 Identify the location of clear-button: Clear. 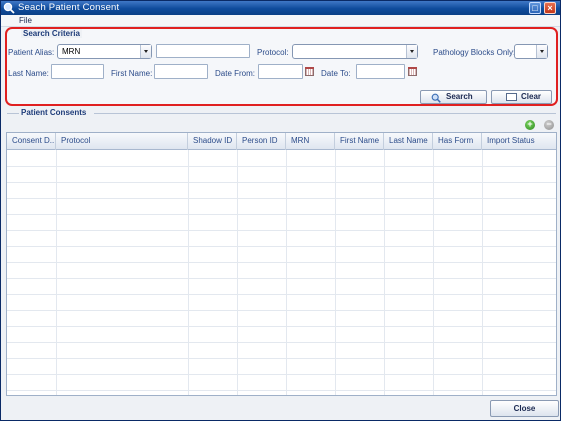
(521, 97).